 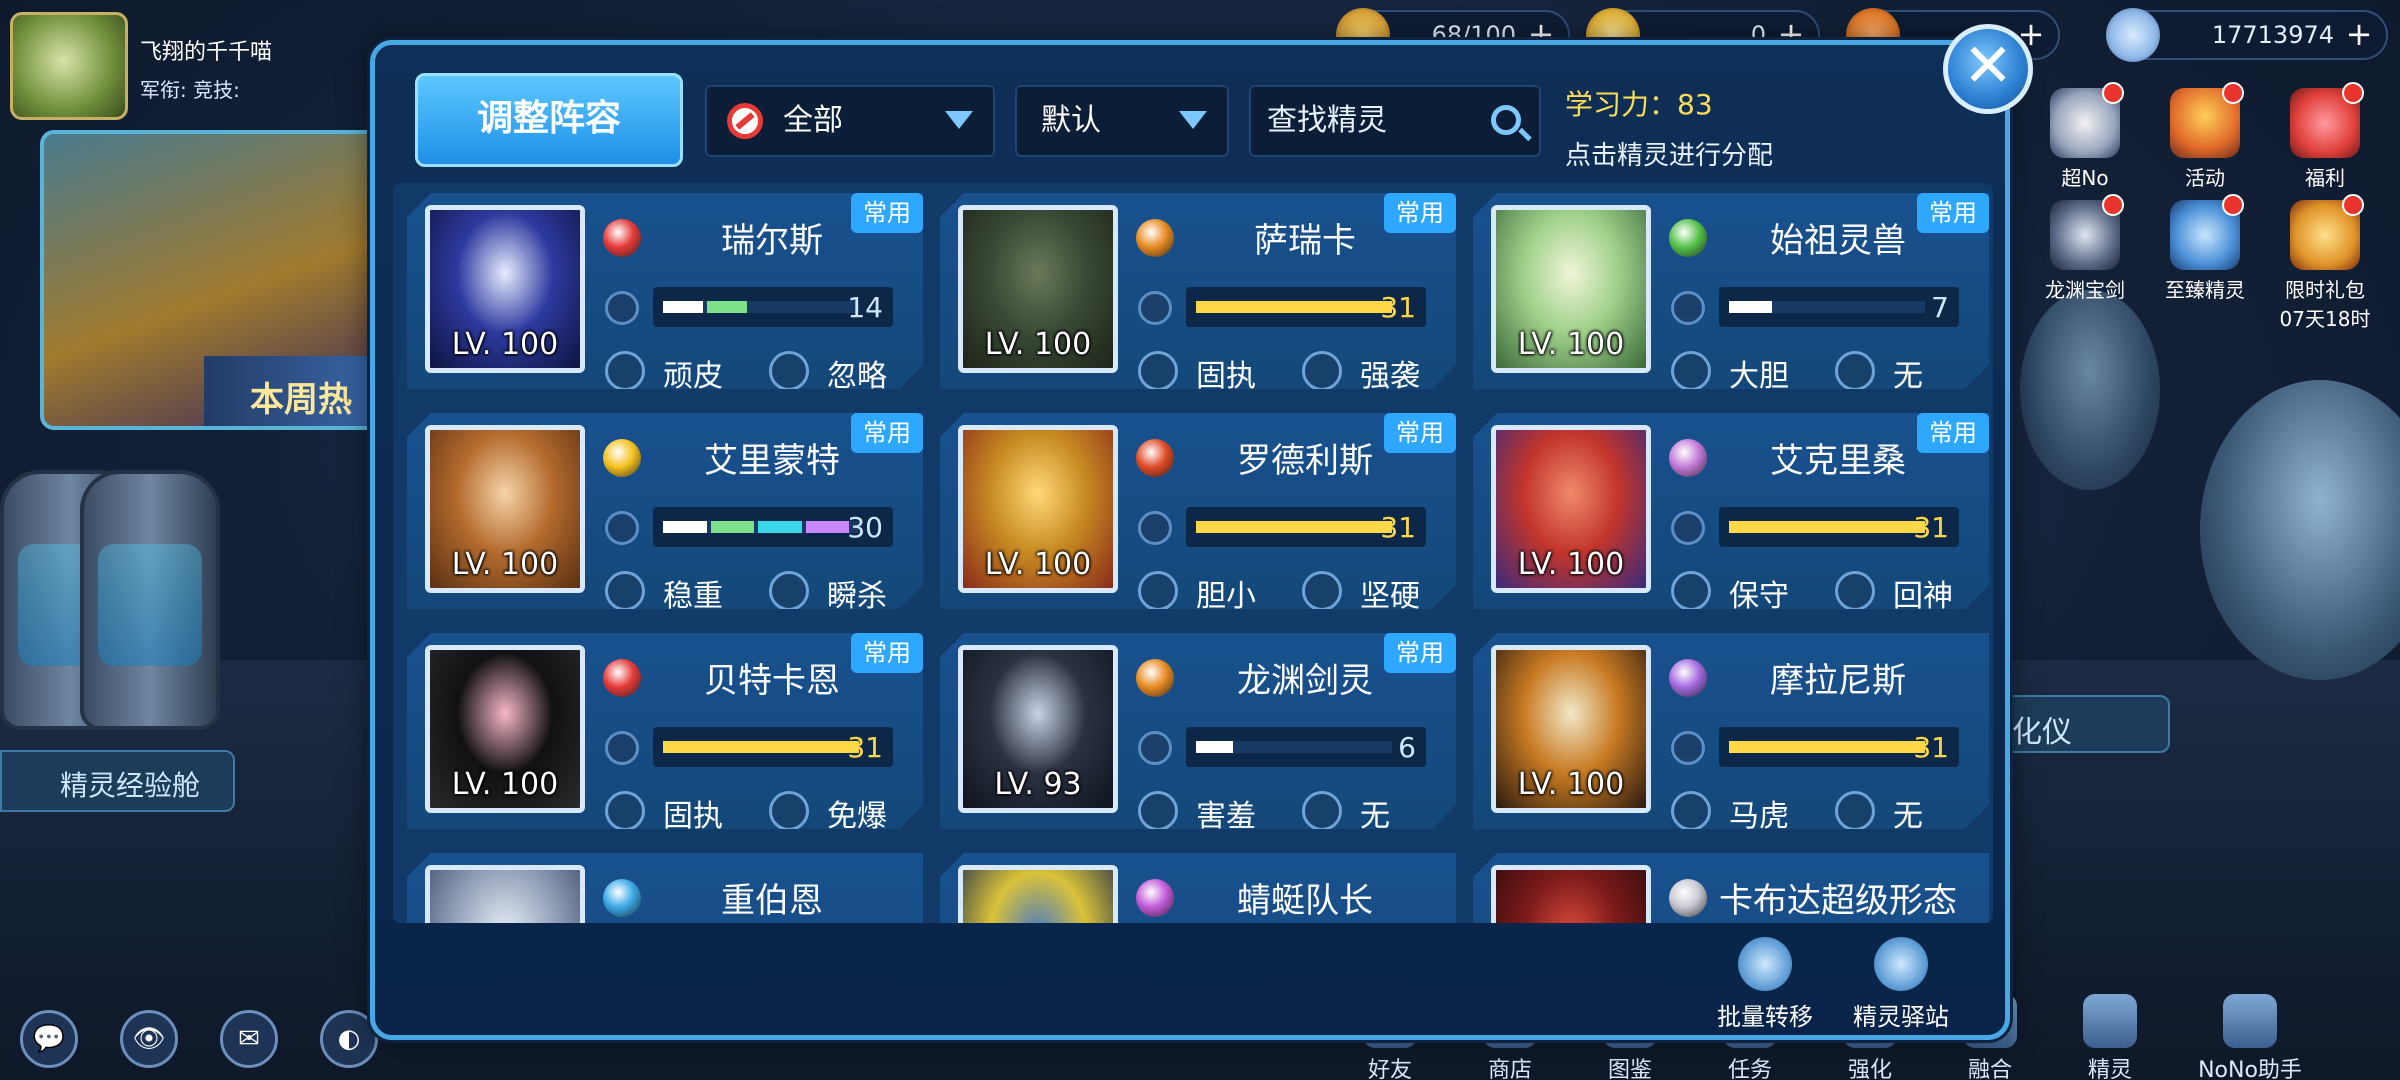 I want to click on spirit-card: 蜻蜓队长, so click(x=1198, y=888).